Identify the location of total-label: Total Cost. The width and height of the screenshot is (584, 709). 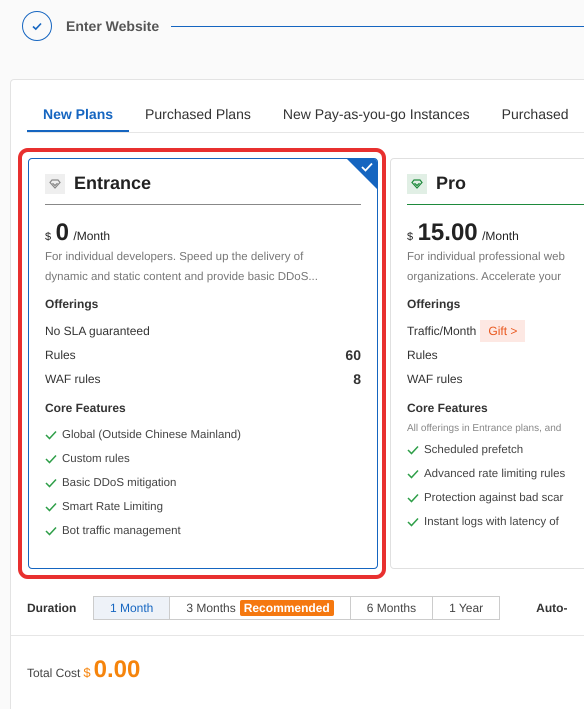
(53, 673).